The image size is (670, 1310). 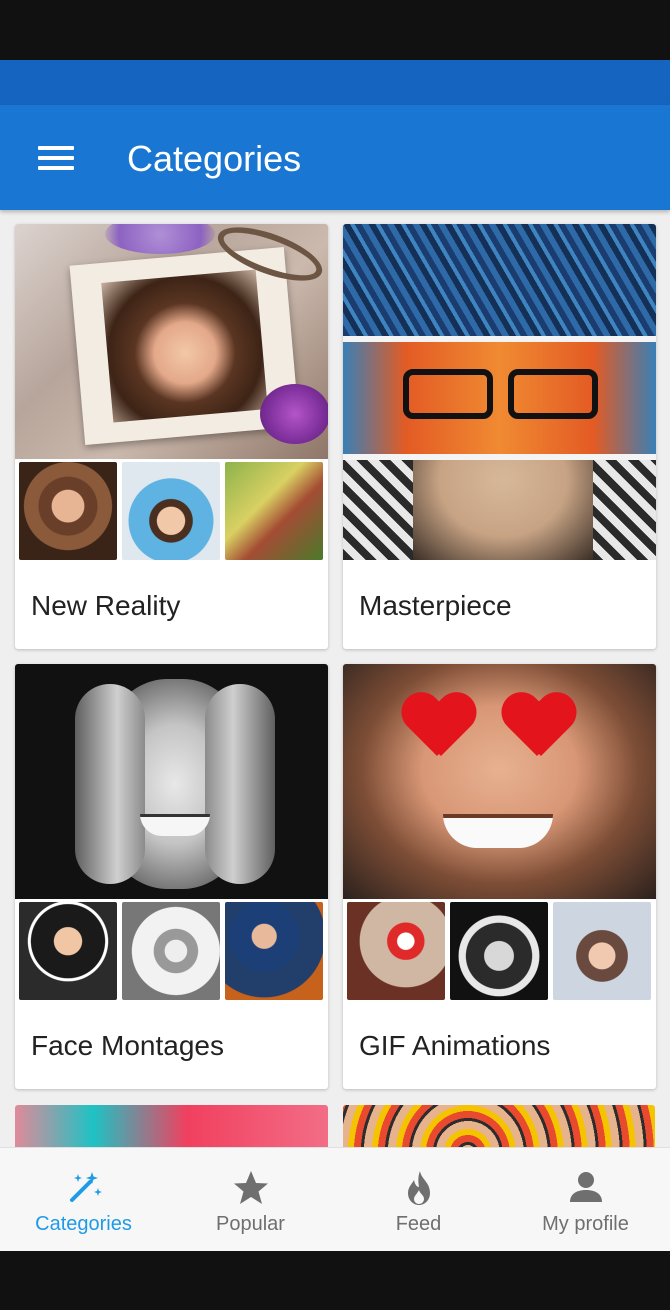 I want to click on category-label: New Reality, so click(x=106, y=605).